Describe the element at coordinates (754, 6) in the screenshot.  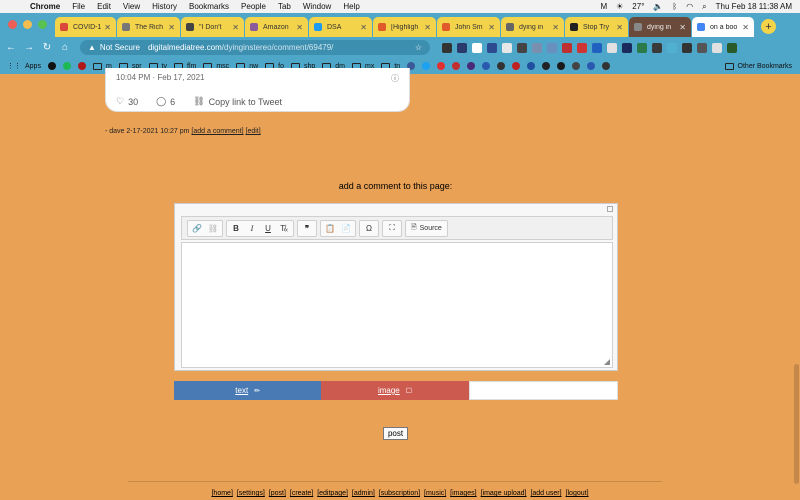
I see `datetime-label: Thu Feb 18 11:38 AM` at that location.